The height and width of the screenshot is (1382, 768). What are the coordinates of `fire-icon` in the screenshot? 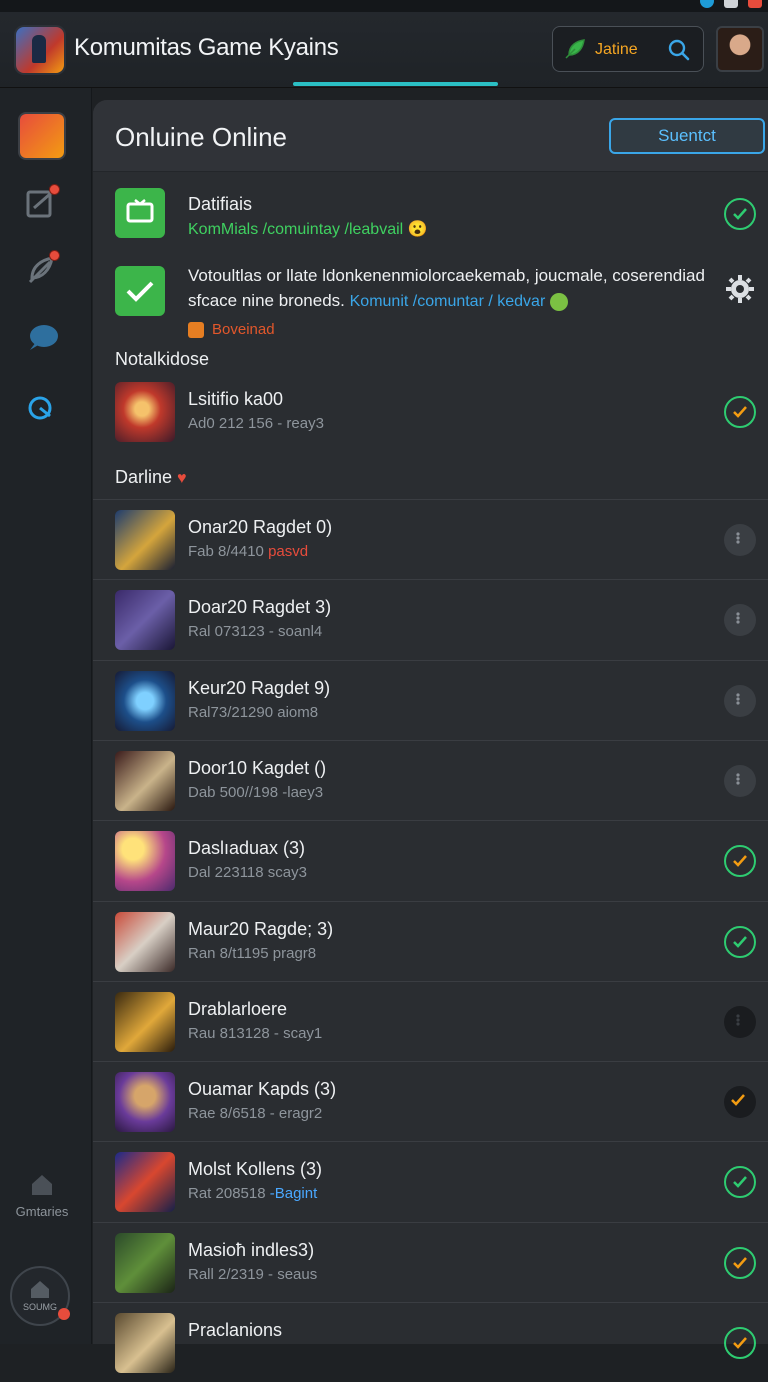 It's located at (196, 330).